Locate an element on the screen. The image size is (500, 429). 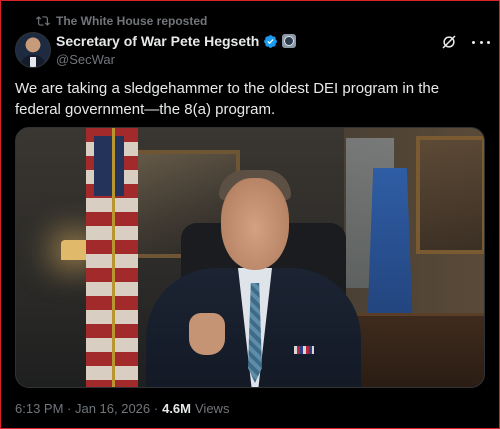
pocket-square is located at coordinates (304, 350).